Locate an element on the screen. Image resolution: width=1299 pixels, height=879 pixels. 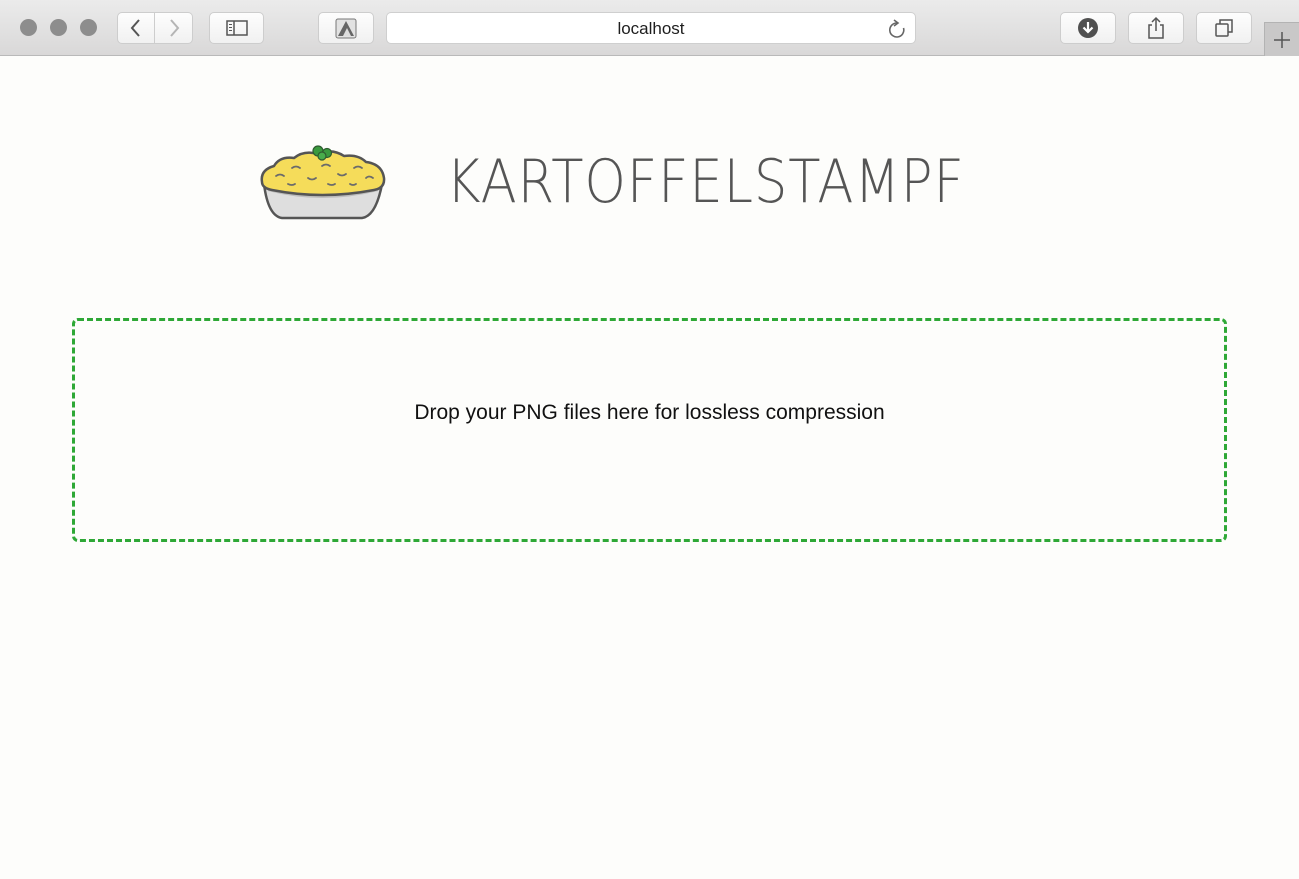
share-icon is located at coordinates (1156, 27).